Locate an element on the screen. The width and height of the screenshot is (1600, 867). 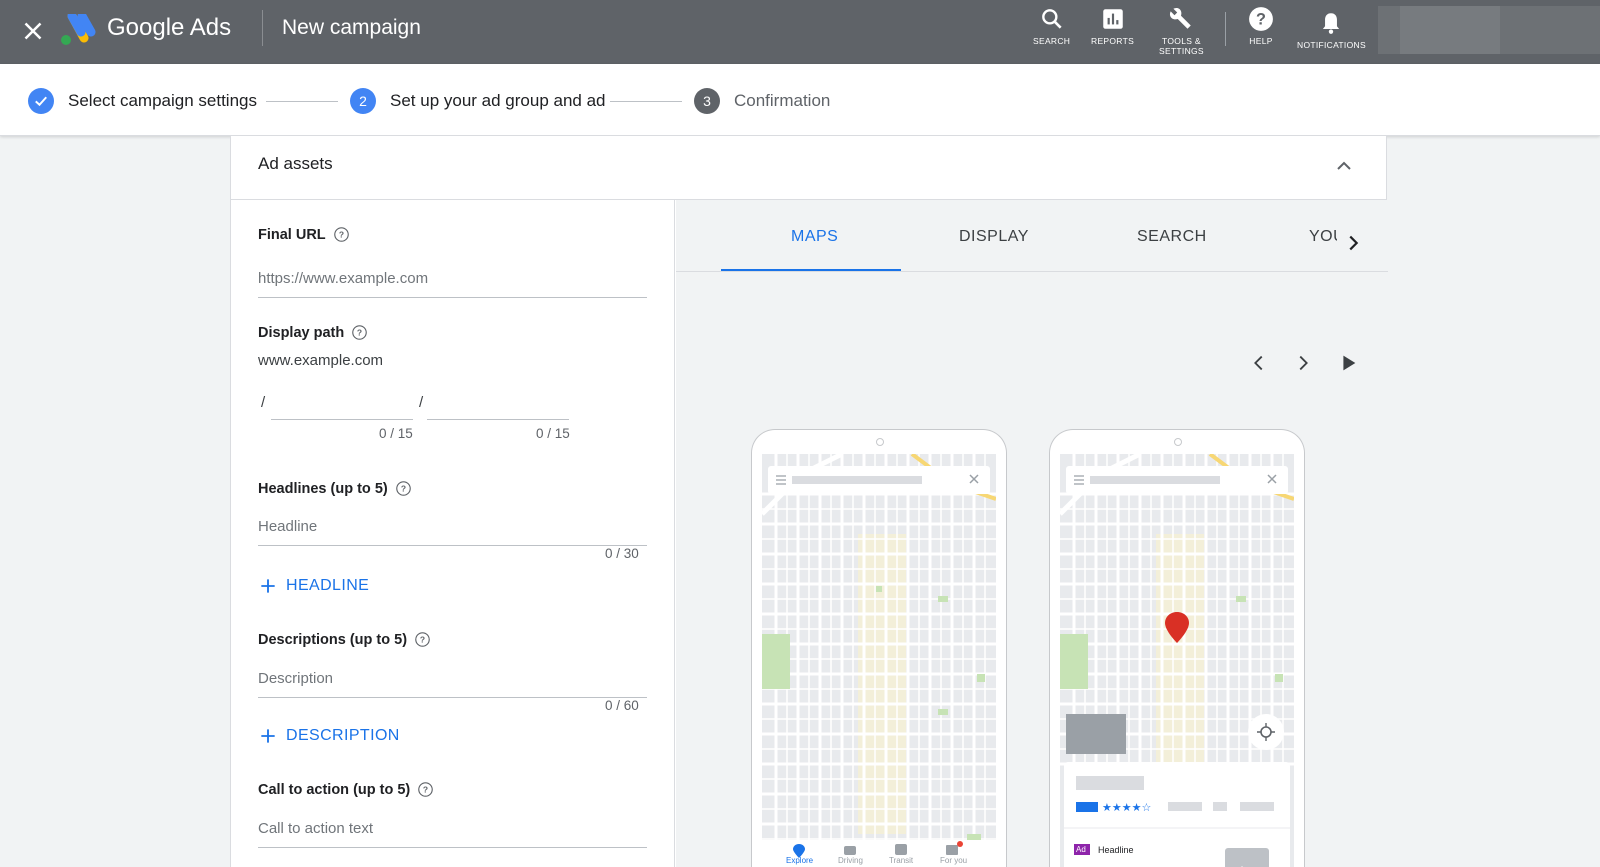
tab-maps: MAPS is located at coordinates (814, 237).